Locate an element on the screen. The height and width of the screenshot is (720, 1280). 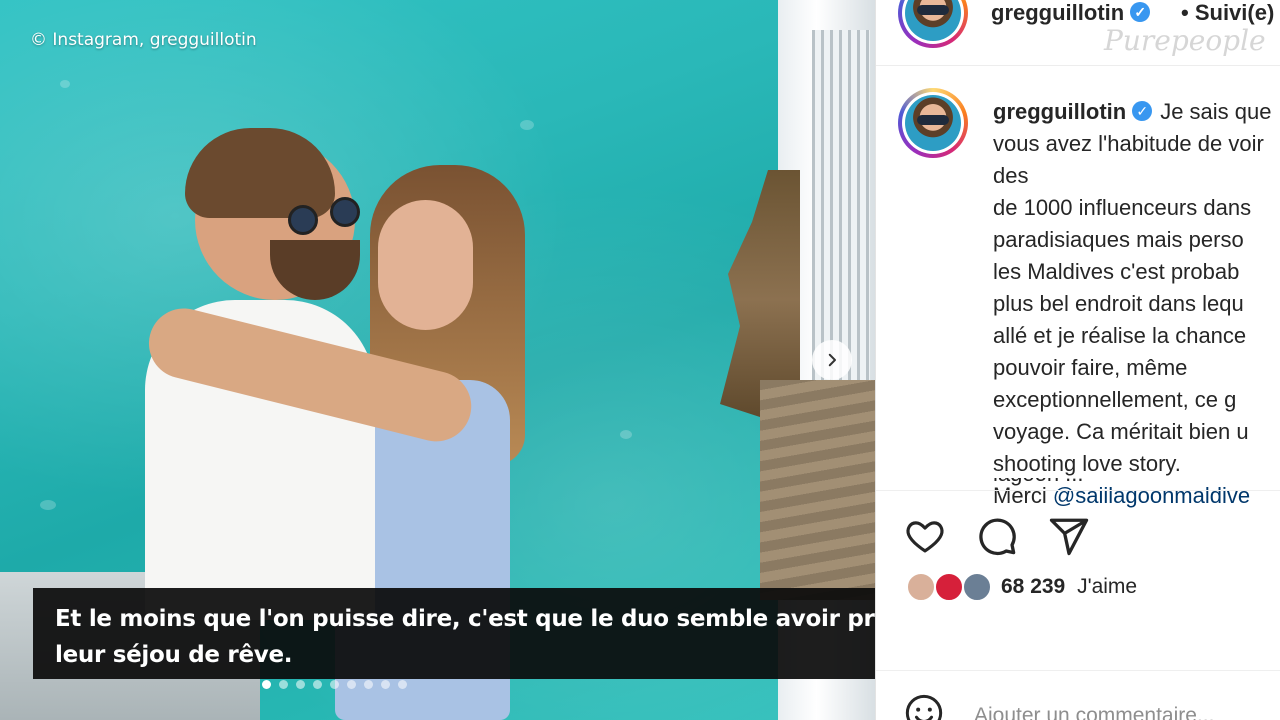
comment-button is located at coordinates (997, 536).